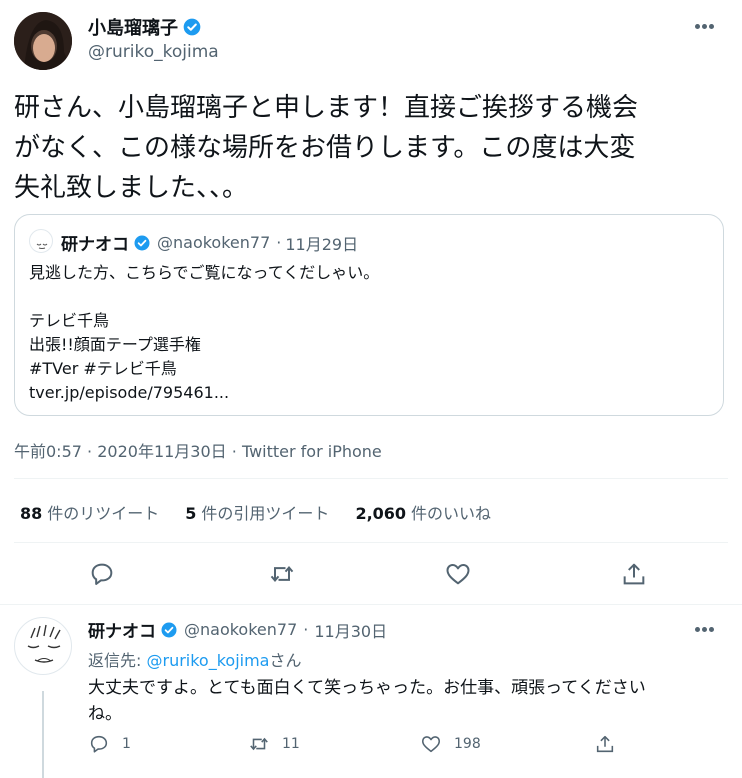  I want to click on reply-actions: 1 11 198, so click(371, 745).